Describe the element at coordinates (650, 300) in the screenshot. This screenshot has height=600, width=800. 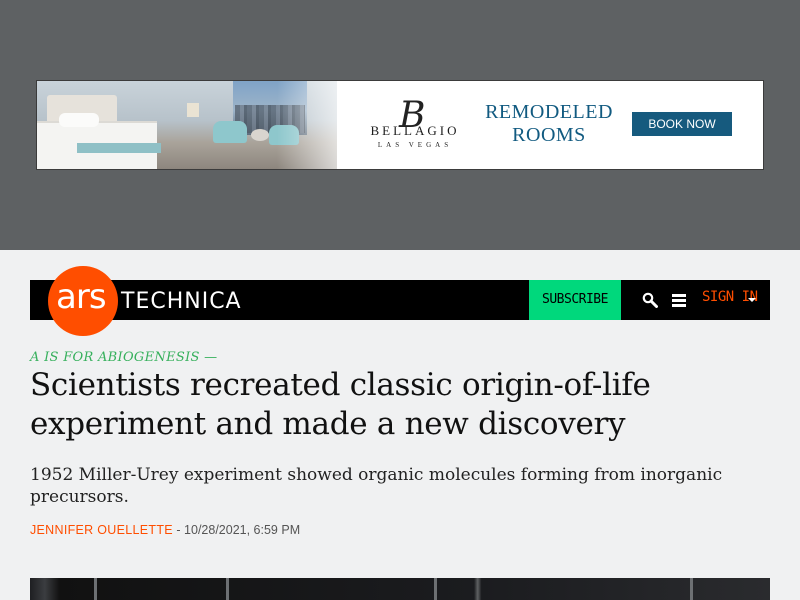
I see `search-icon` at that location.